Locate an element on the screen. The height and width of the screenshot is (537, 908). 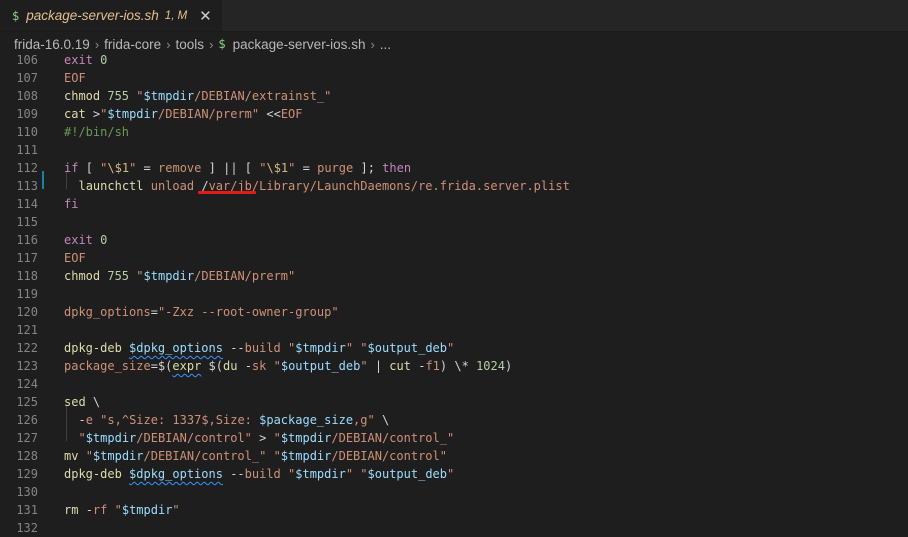
code-text: fi is located at coordinates (71, 204).